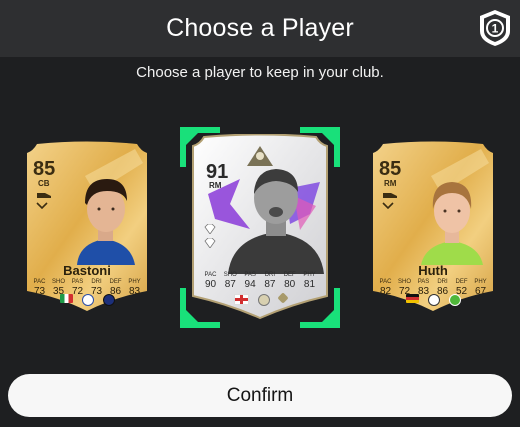 The width and height of the screenshot is (520, 427). Describe the element at coordinates (87, 270) in the screenshot. I see `player-name: Bastoni` at that location.